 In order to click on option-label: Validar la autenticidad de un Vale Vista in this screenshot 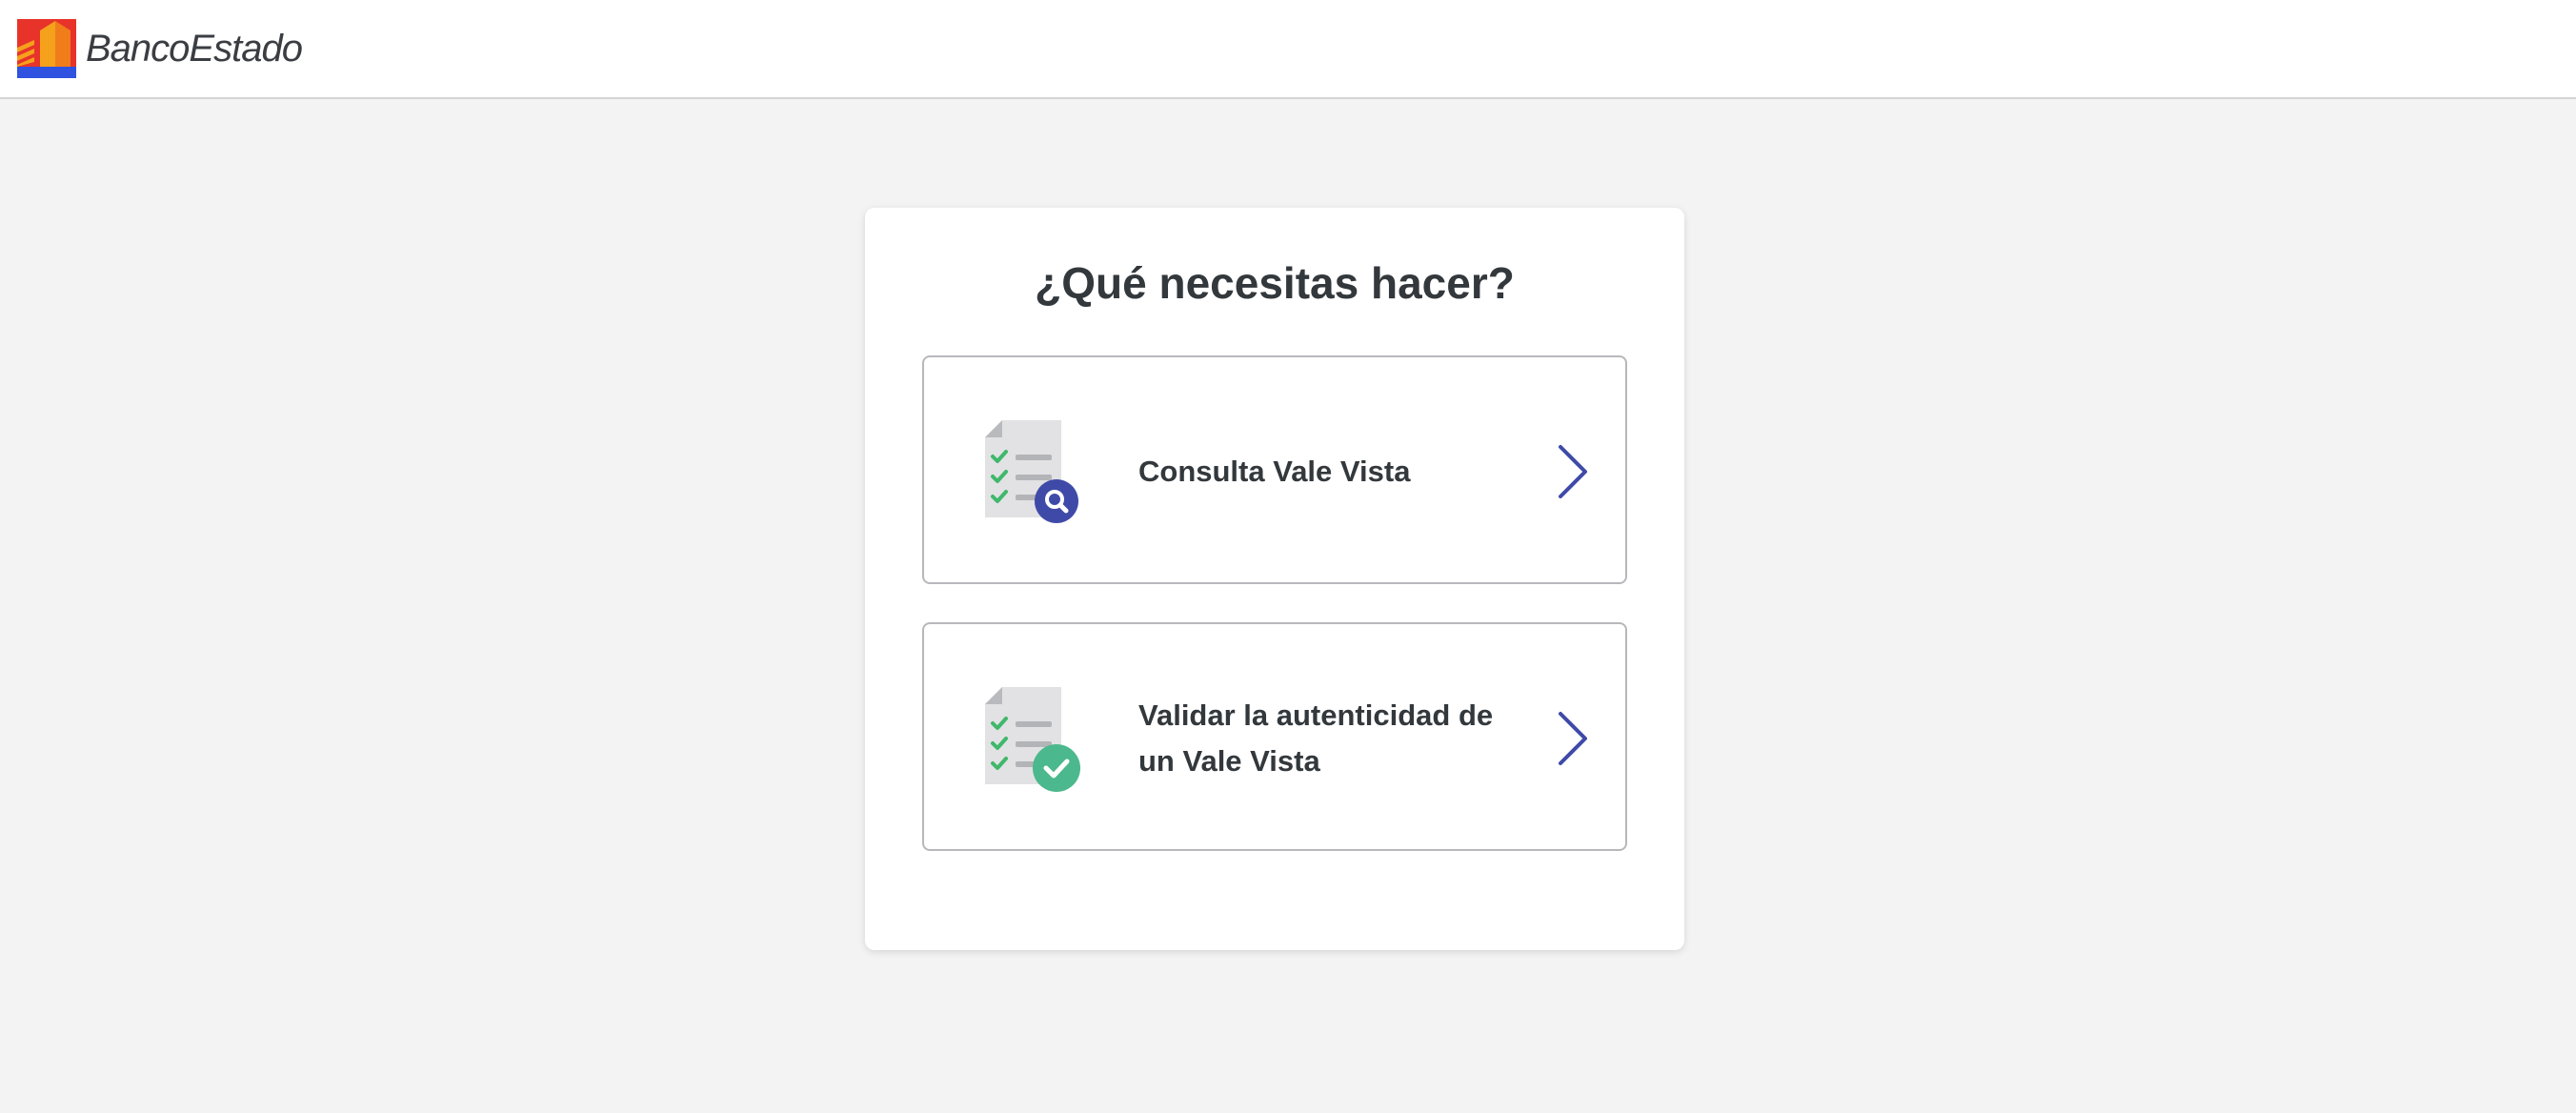, I will do `click(1316, 738)`.